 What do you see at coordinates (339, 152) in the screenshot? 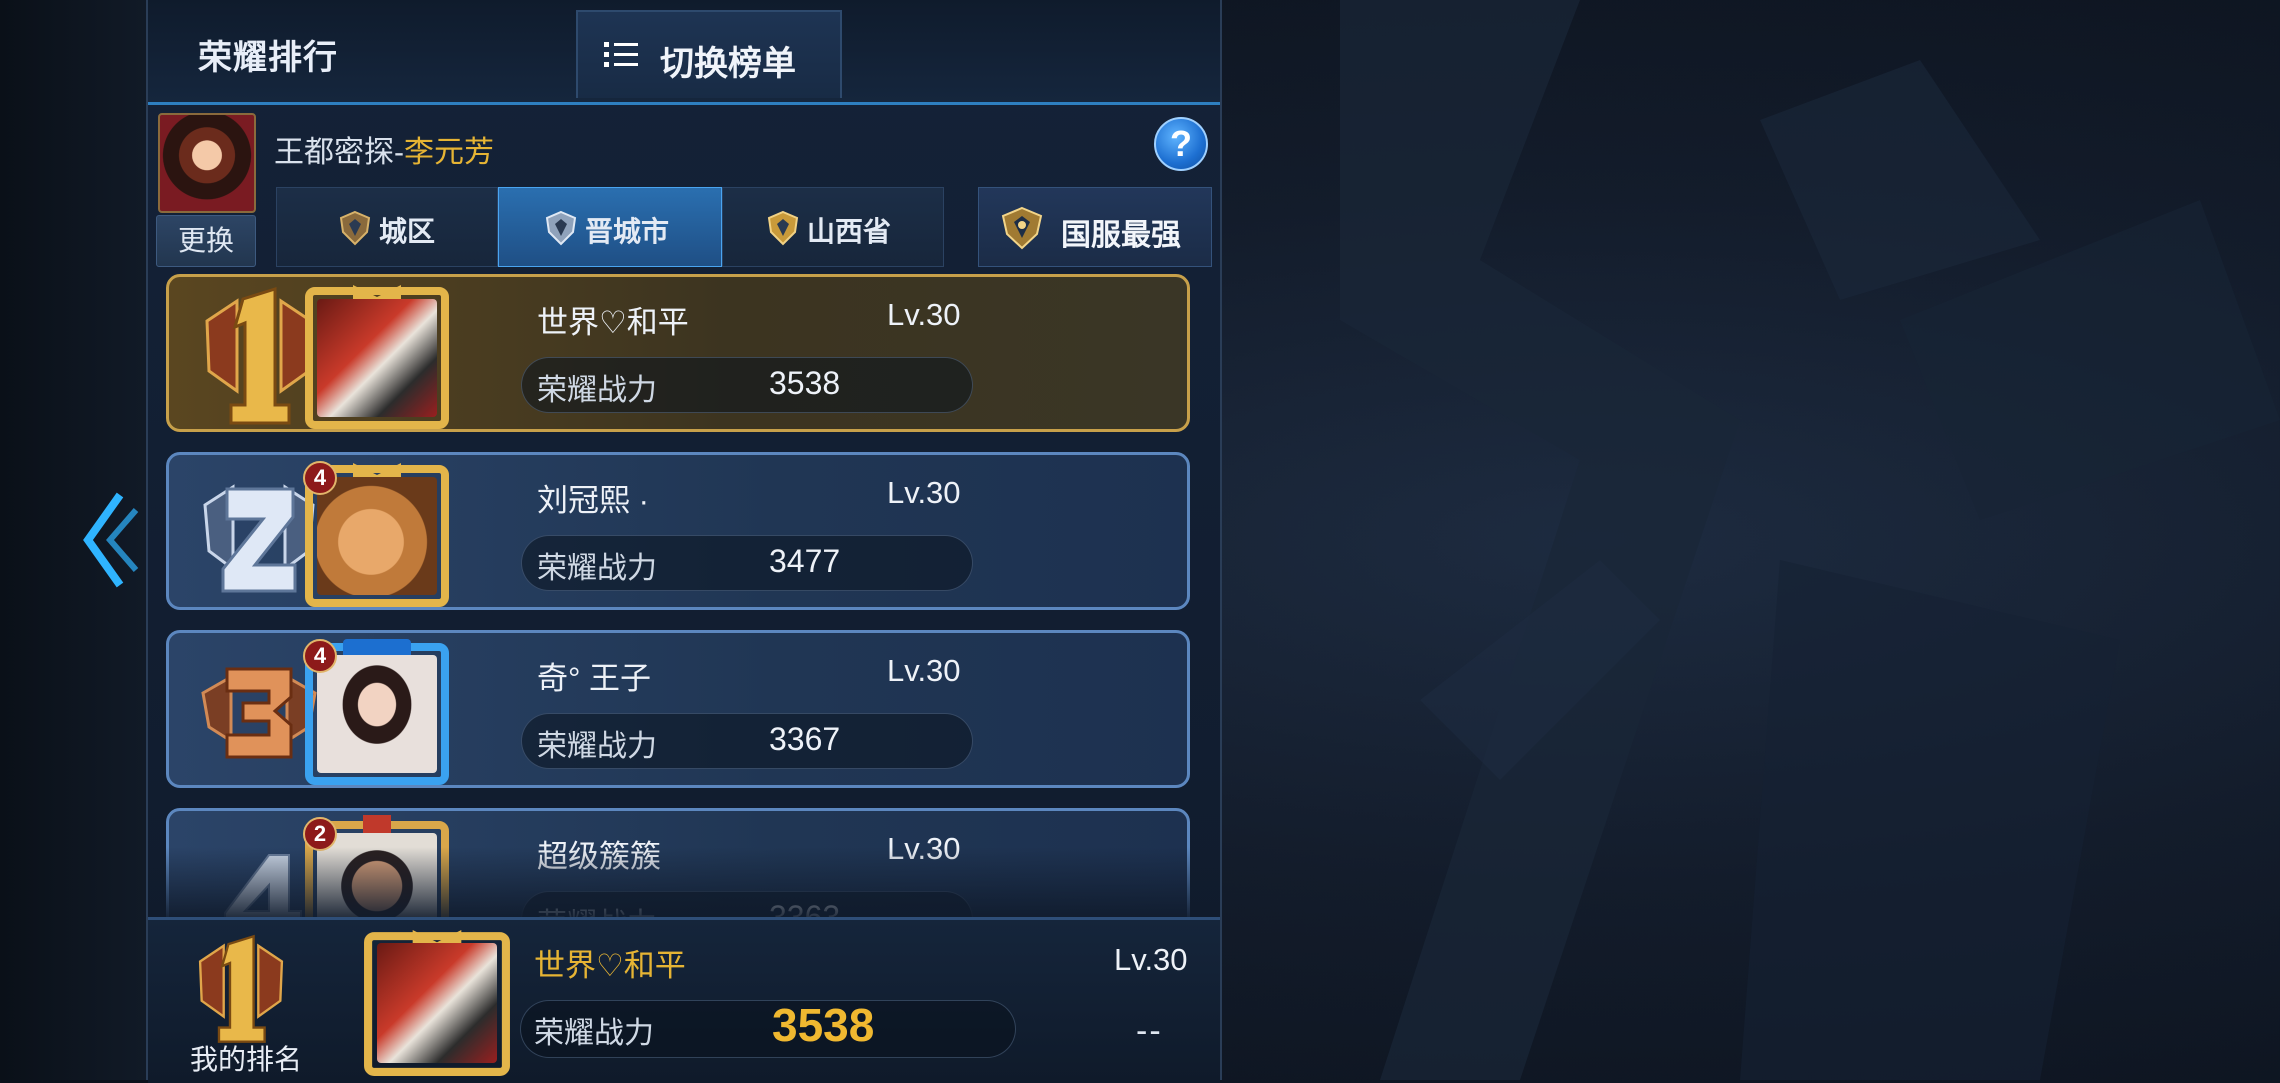
I see `hero-title: 王都密探-` at bounding box center [339, 152].